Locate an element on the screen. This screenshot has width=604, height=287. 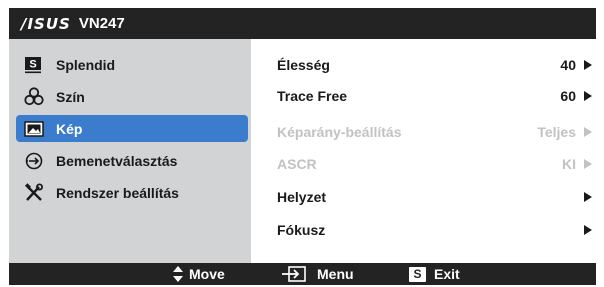
setting-label: Helyzet is located at coordinates (302, 197).